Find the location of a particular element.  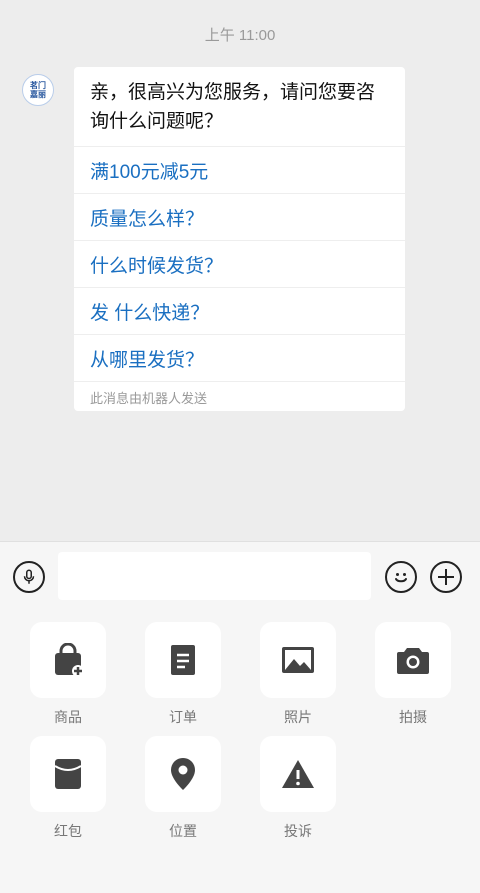

quick-question-option: 从哪里发货？ is located at coordinates (239, 357).